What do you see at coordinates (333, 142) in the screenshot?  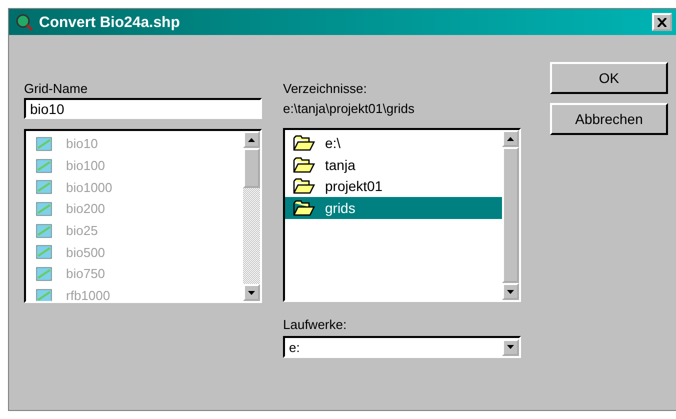 I see `directory-name: e:\` at bounding box center [333, 142].